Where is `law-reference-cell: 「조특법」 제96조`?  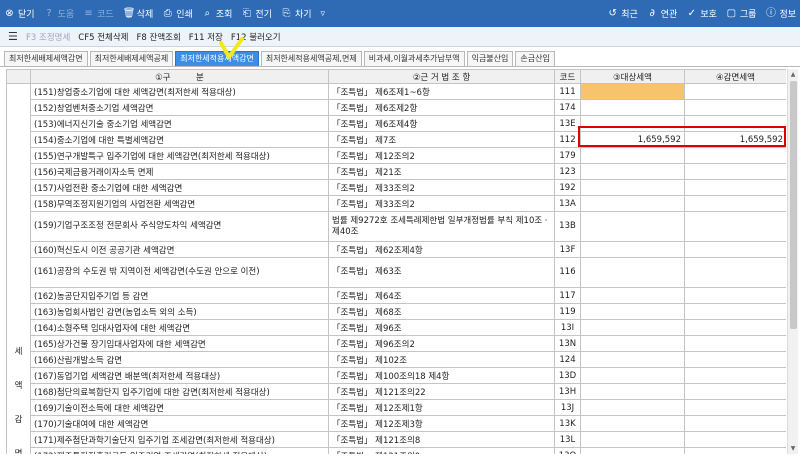 law-reference-cell: 「조특법」 제96조 is located at coordinates (441, 327).